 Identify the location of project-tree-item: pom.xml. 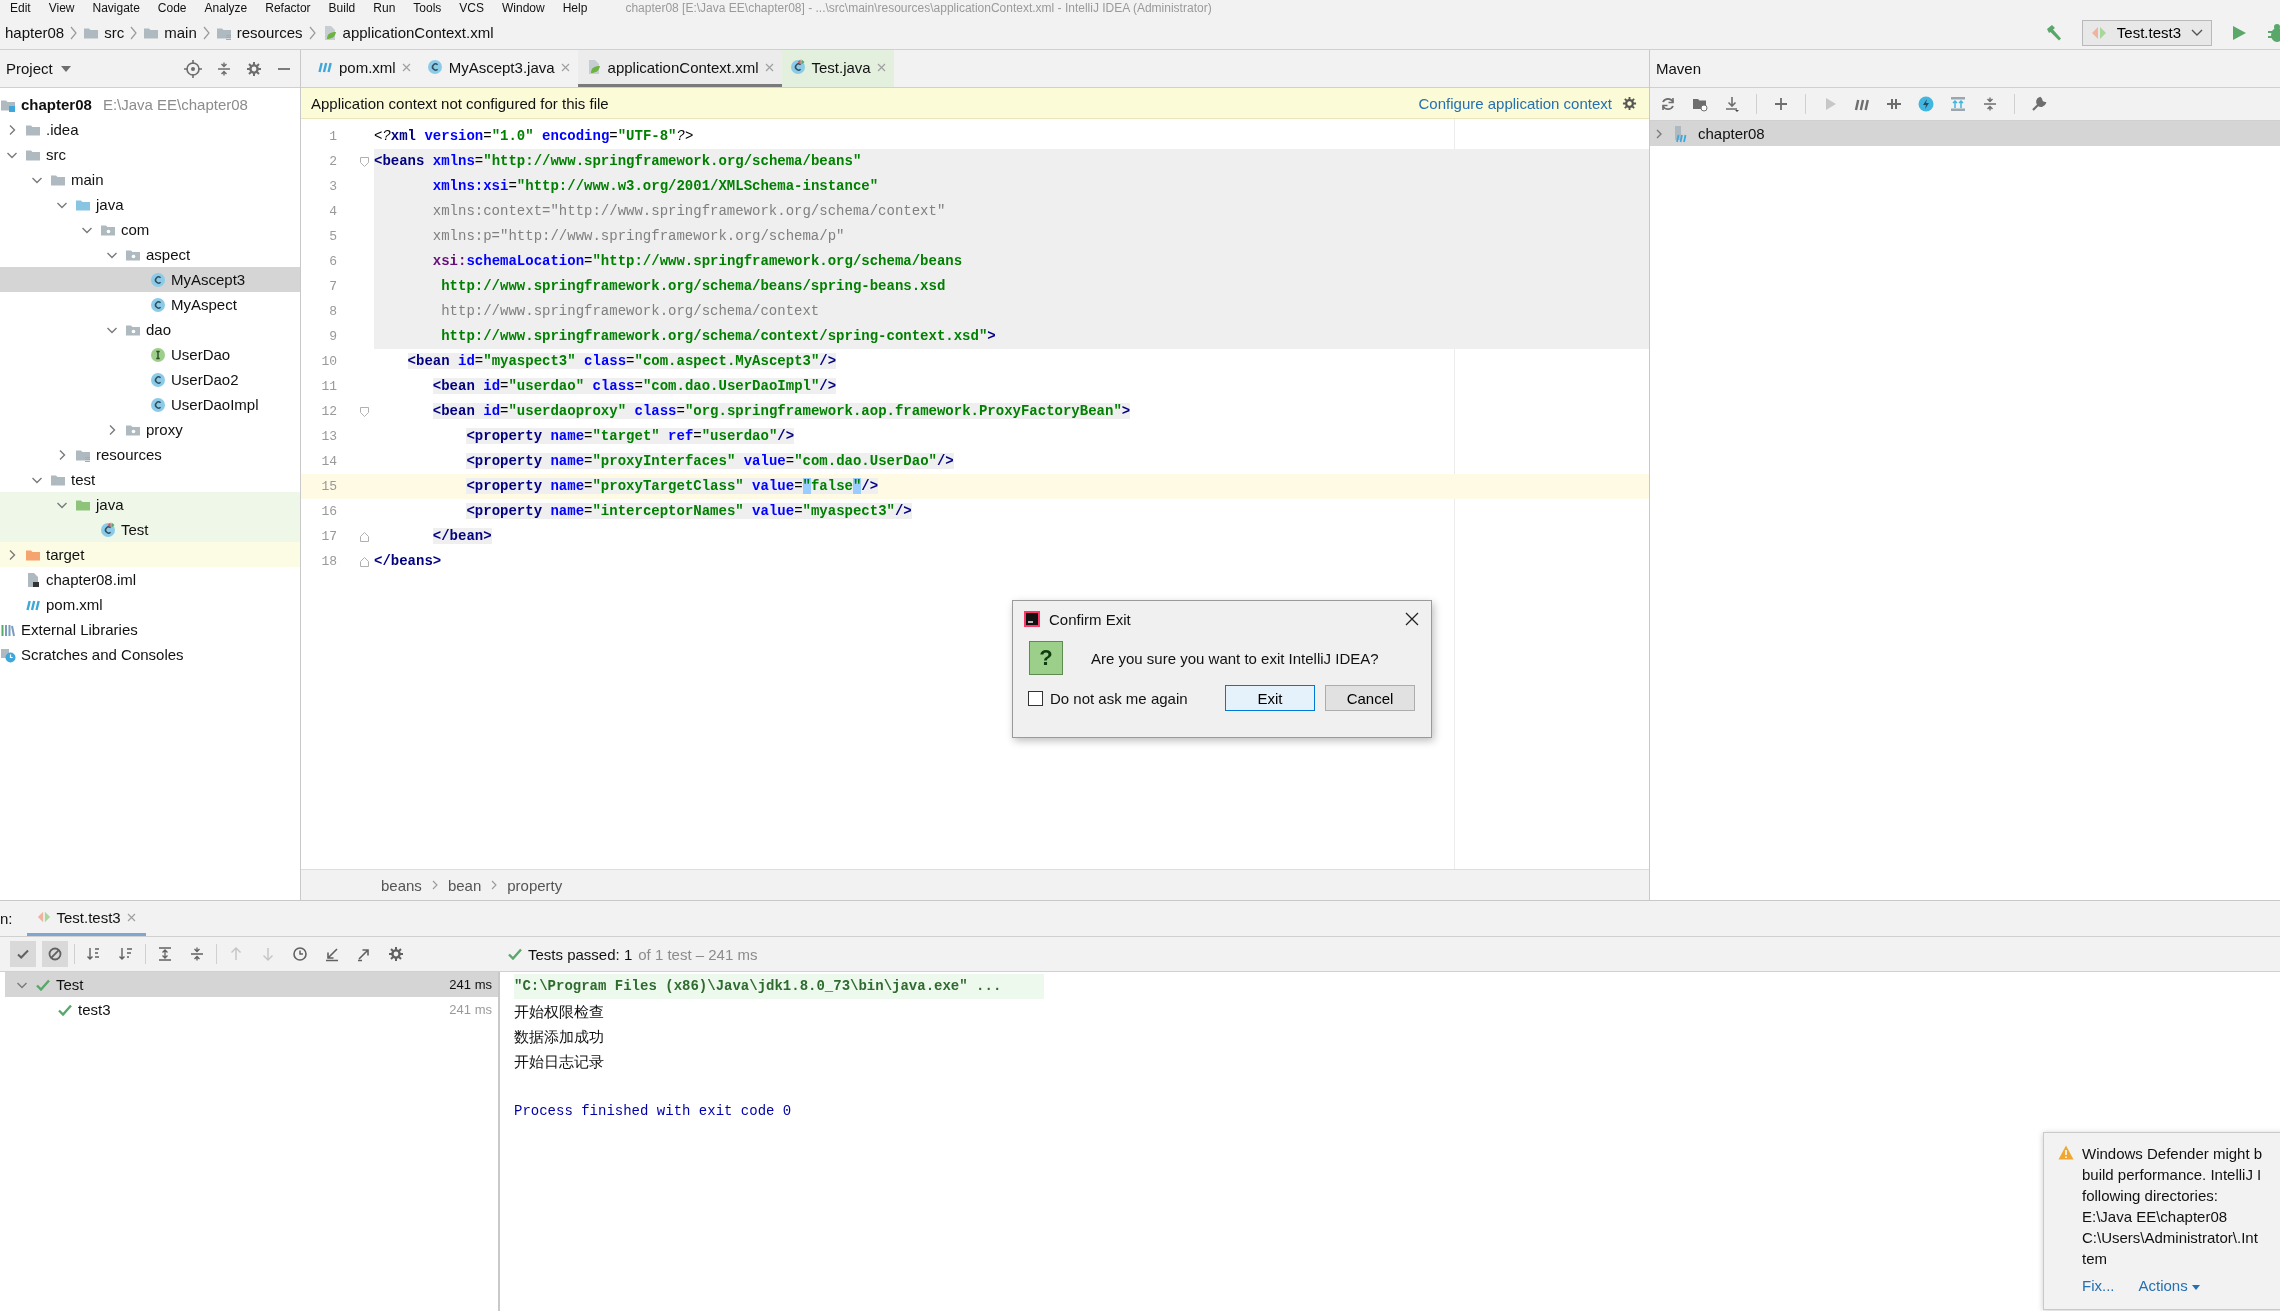
(150, 604).